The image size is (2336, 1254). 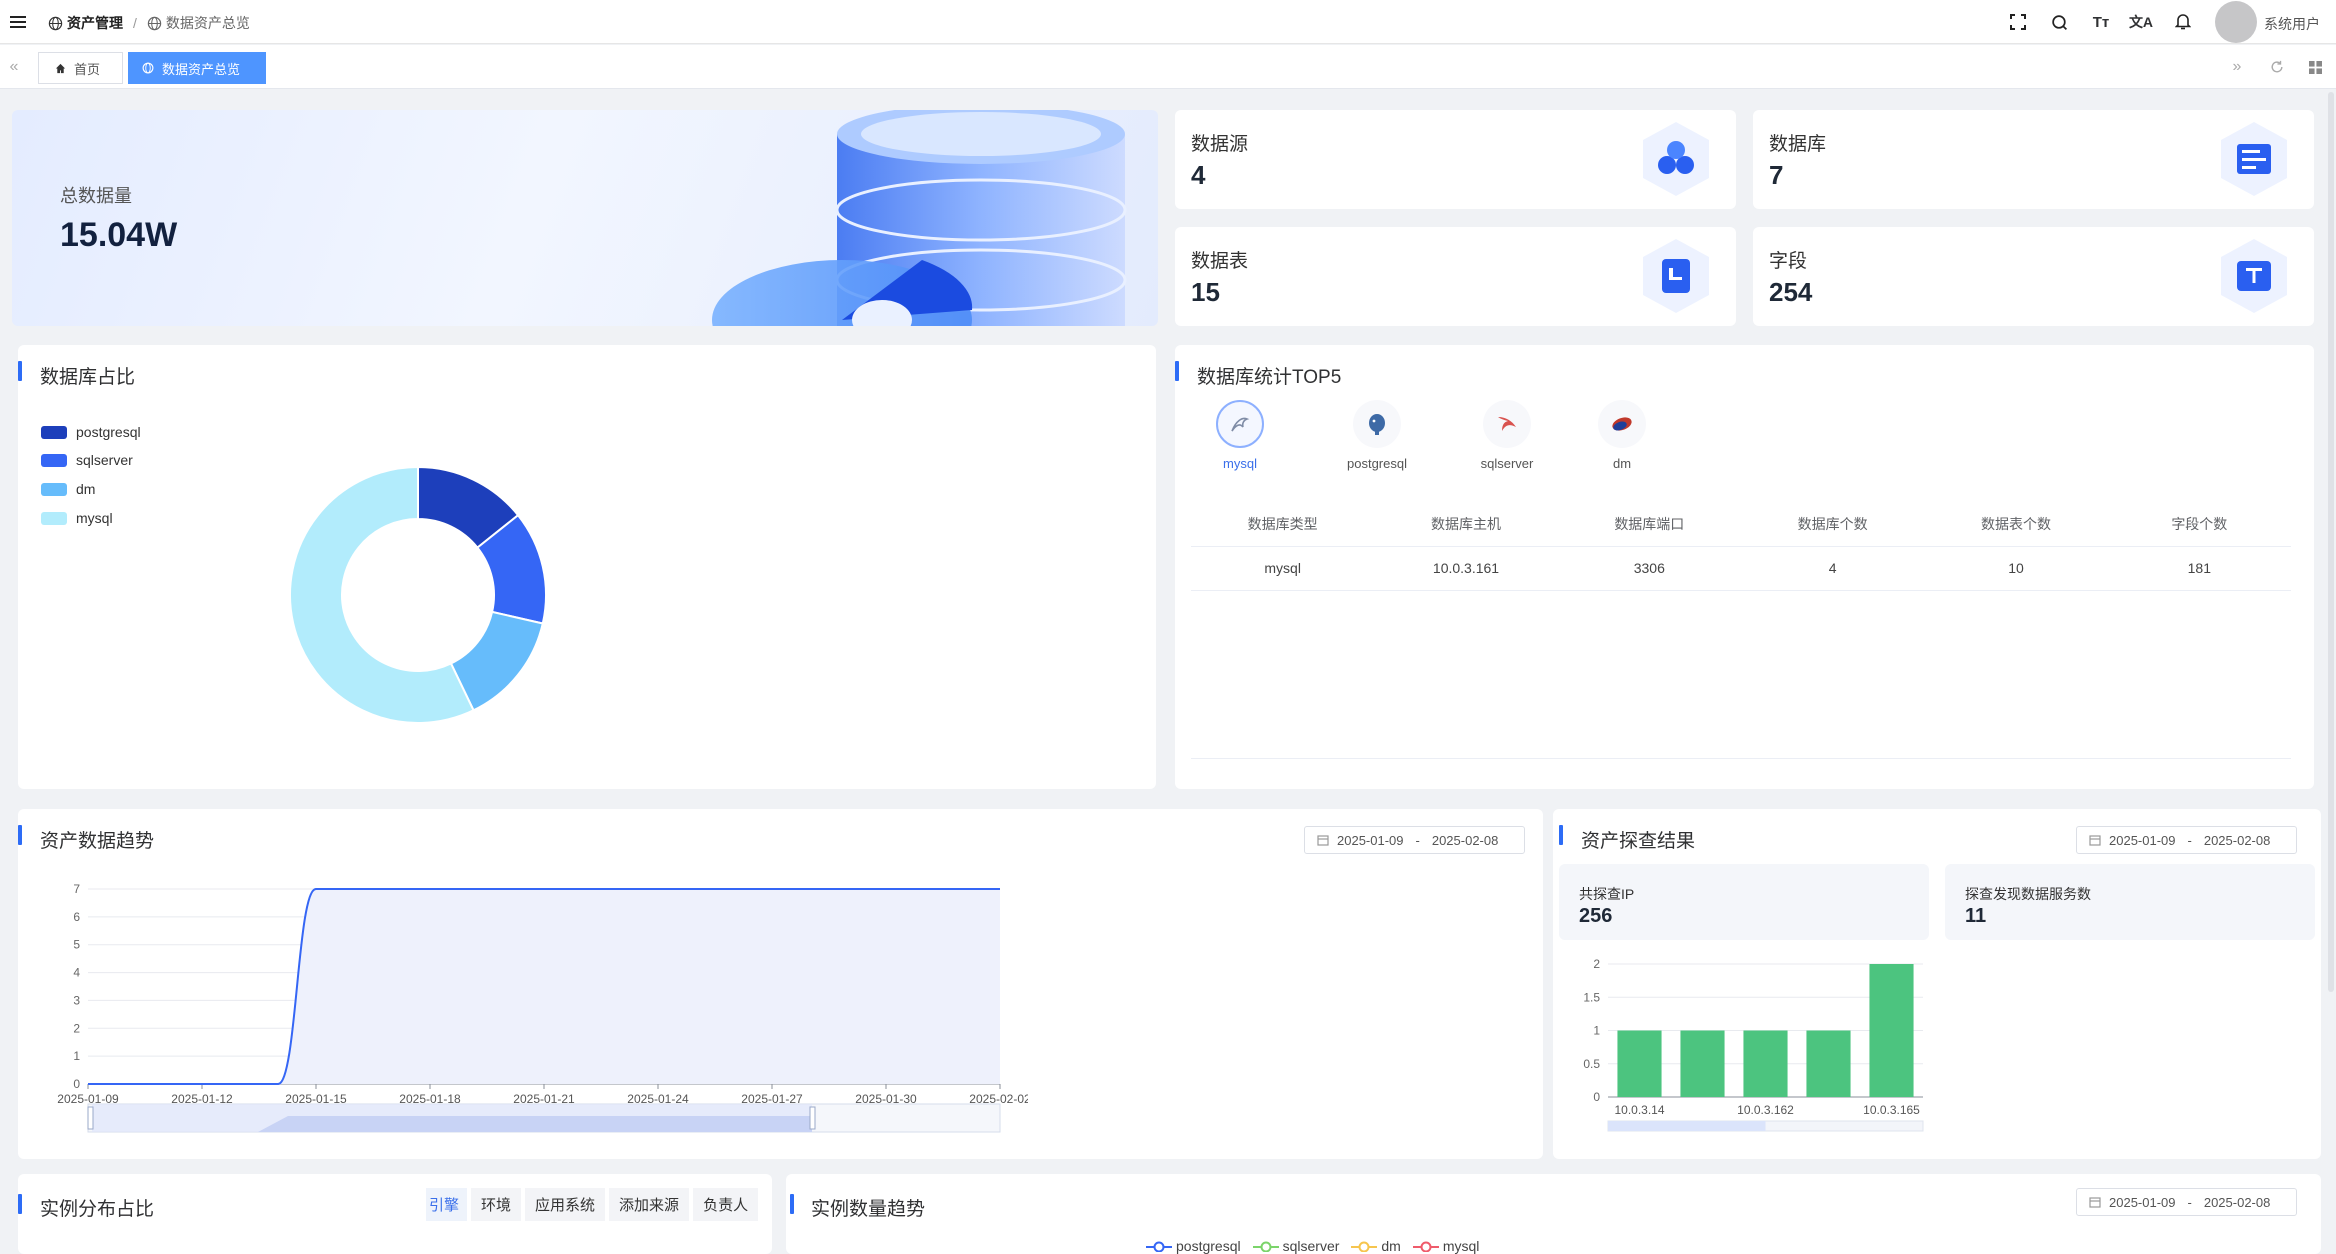 I want to click on top-header: 资产管理 / 数据资产总览 Tт 文A 系统用户, so click(x=1168, y=22).